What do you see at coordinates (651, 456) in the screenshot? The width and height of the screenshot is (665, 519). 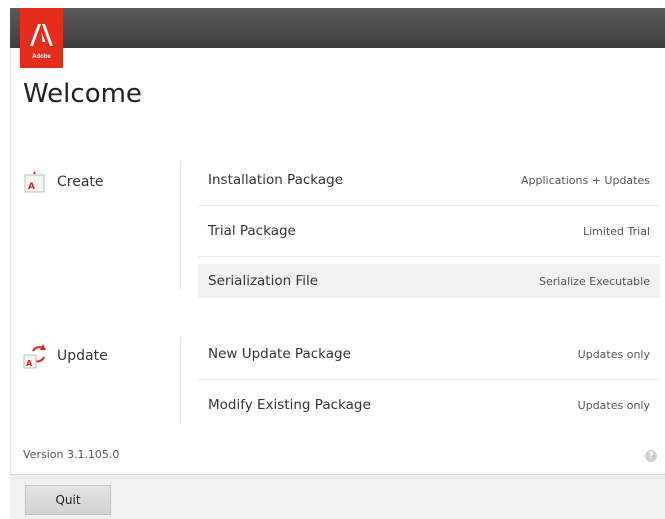 I see `help-icon: ?` at bounding box center [651, 456].